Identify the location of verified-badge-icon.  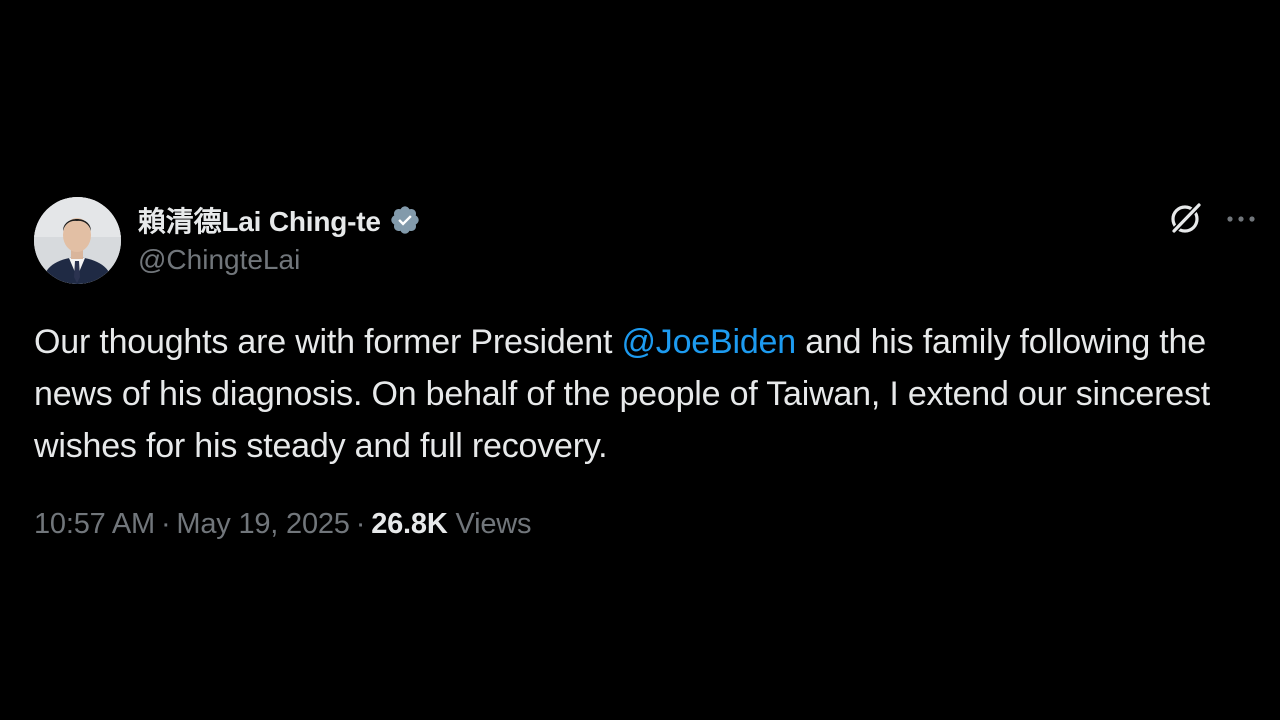
(405, 220).